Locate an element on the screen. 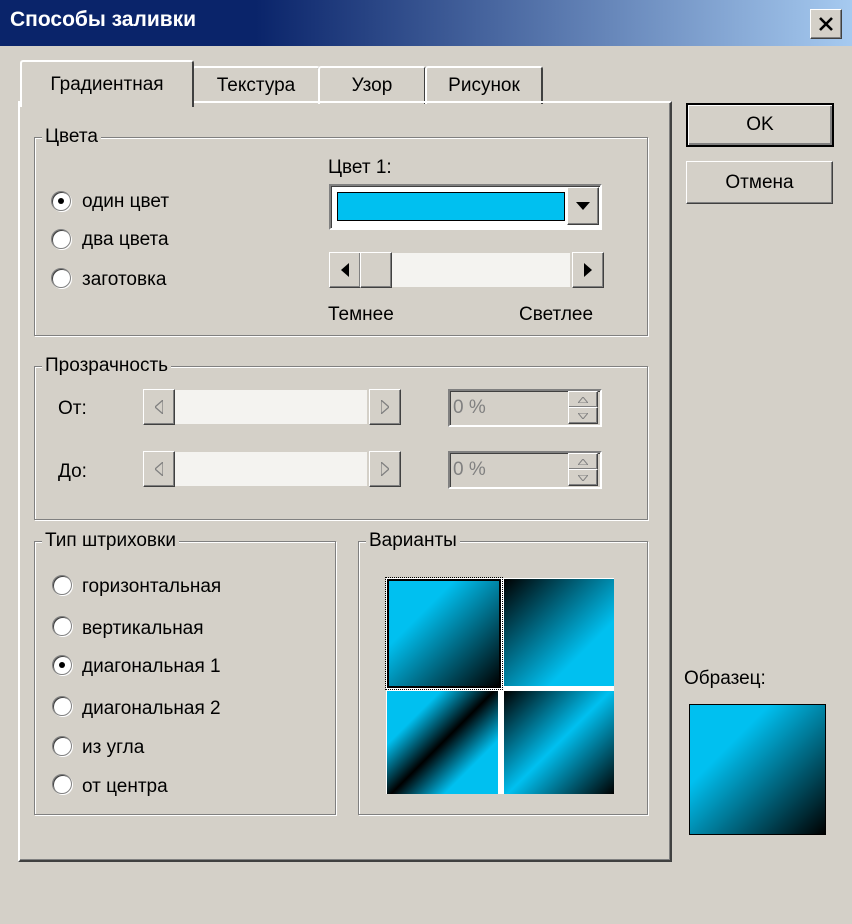 The width and height of the screenshot is (852, 924). shade-slider-left-button is located at coordinates (345, 270).